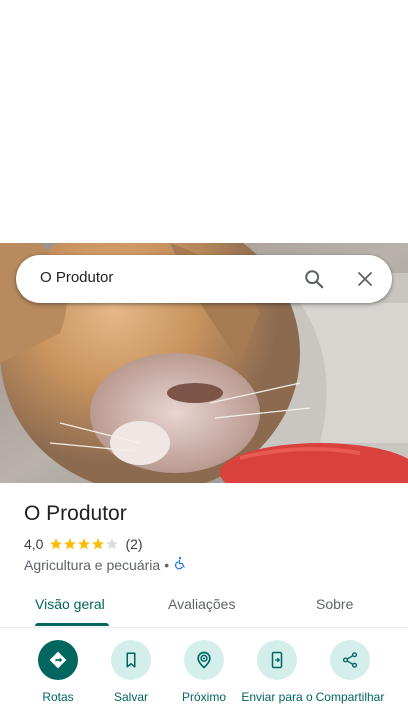 The height and width of the screenshot is (726, 408). I want to click on rating-row: 4,0 (2), so click(83, 544).